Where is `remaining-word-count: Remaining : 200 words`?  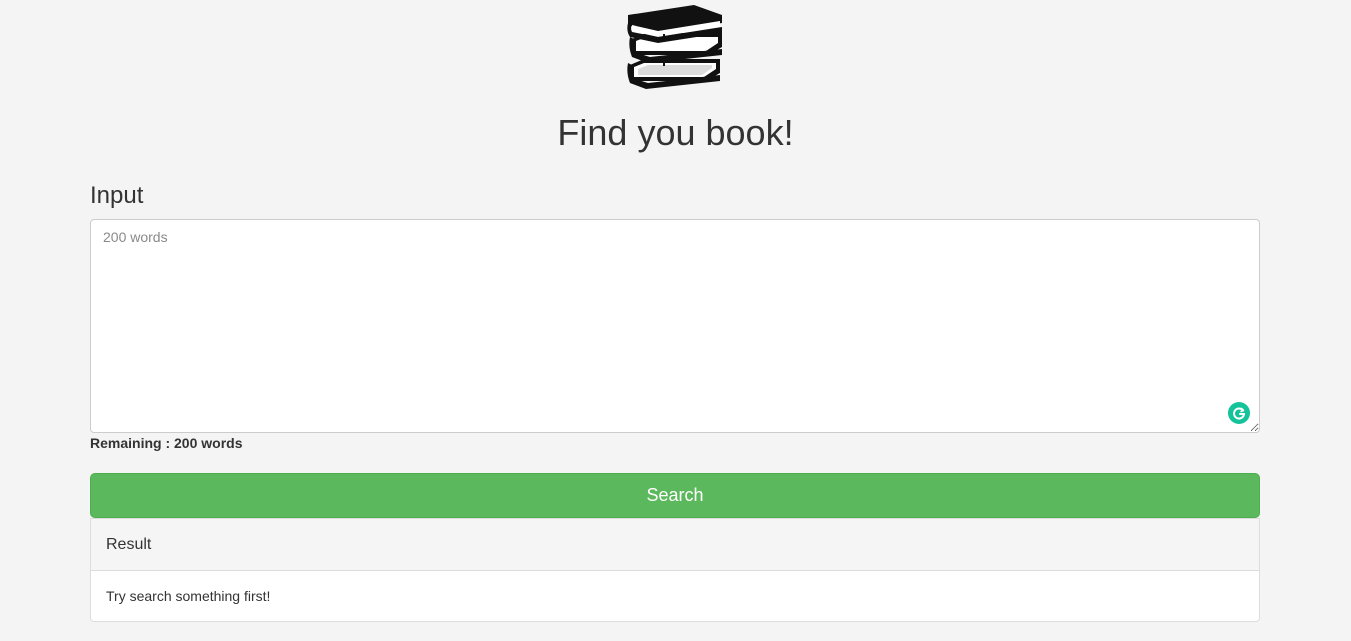
remaining-word-count: Remaining : 200 words is located at coordinates (166, 443).